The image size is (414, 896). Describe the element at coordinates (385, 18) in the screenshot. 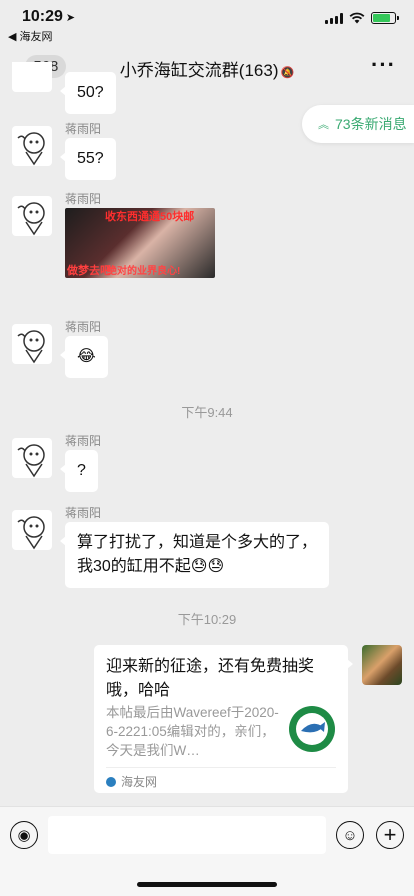

I see `battery-icon` at that location.